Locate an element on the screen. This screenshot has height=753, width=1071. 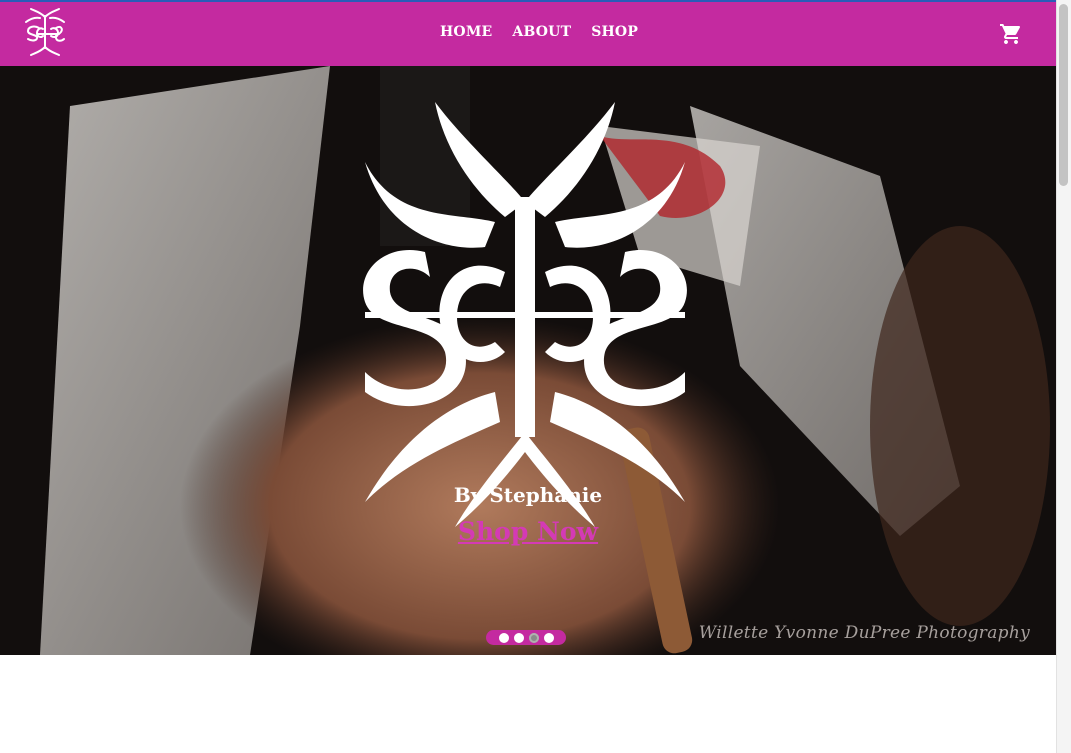
nav-about-link: ABOUT is located at coordinates (541, 32).